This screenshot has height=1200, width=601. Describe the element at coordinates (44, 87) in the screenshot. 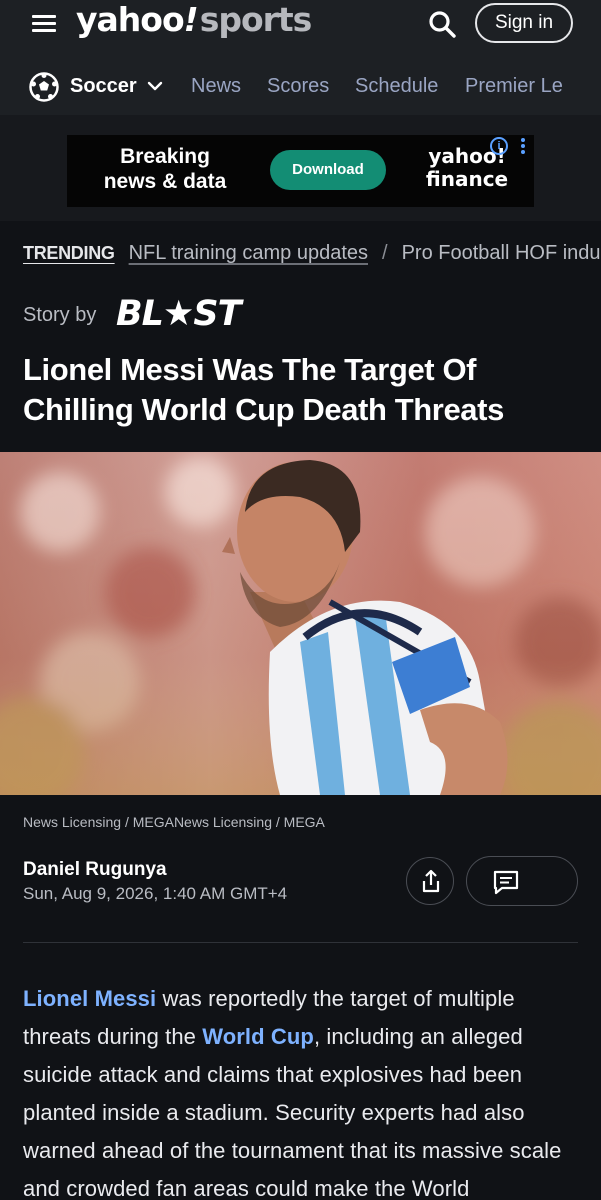

I see `soccer-ball-icon` at that location.